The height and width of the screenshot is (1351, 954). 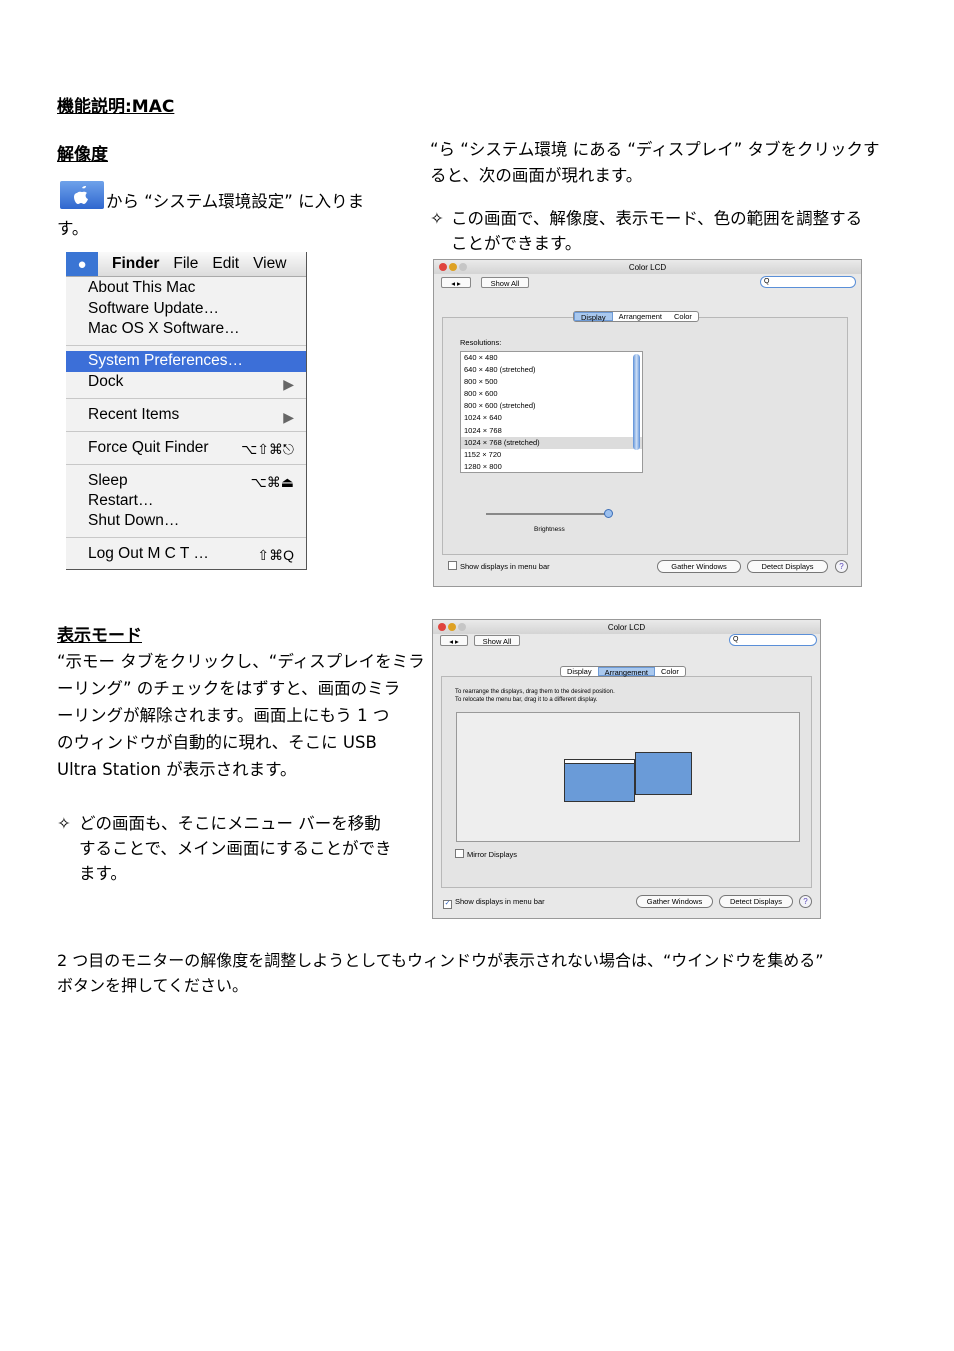 I want to click on resolution-item-selected: 1024 × 768 (stretched), so click(x=551, y=442).